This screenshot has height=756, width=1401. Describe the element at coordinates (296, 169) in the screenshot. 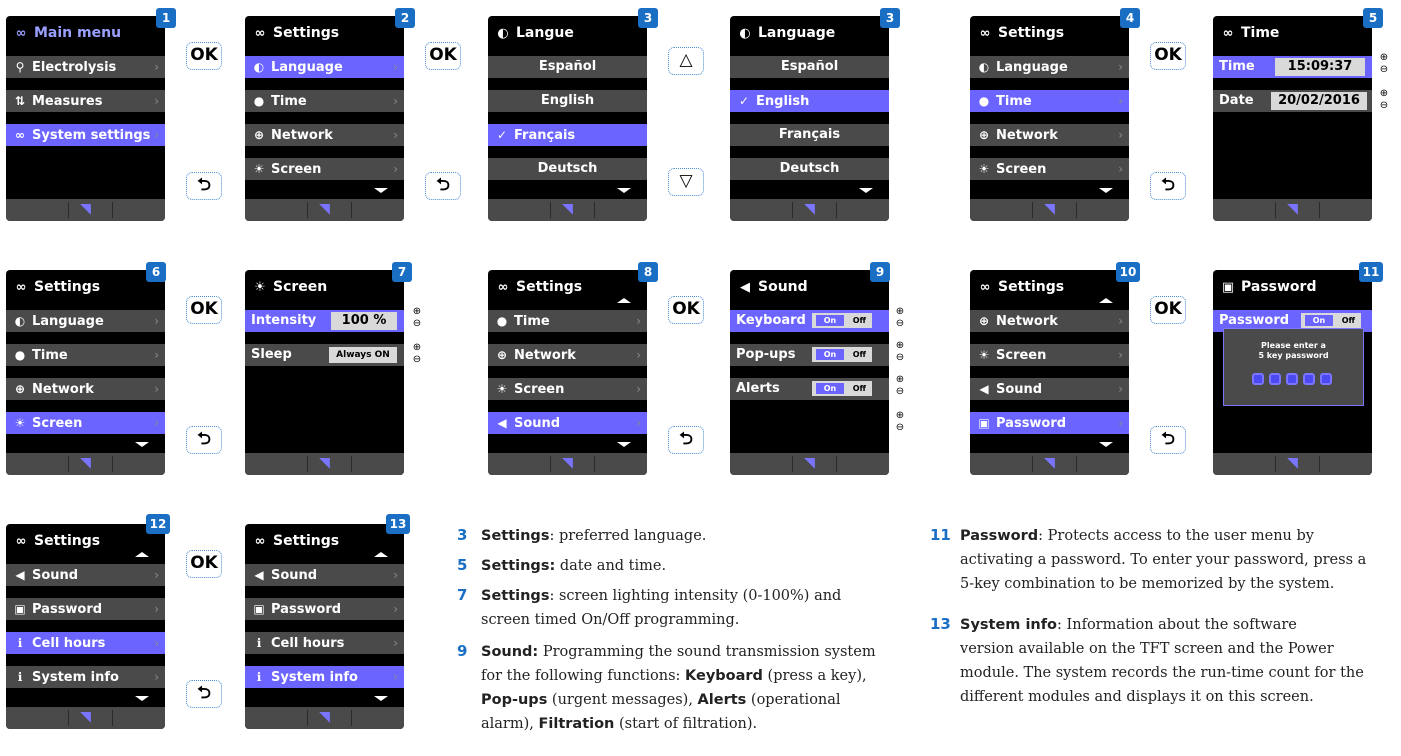

I see `item-label: Screen` at that location.